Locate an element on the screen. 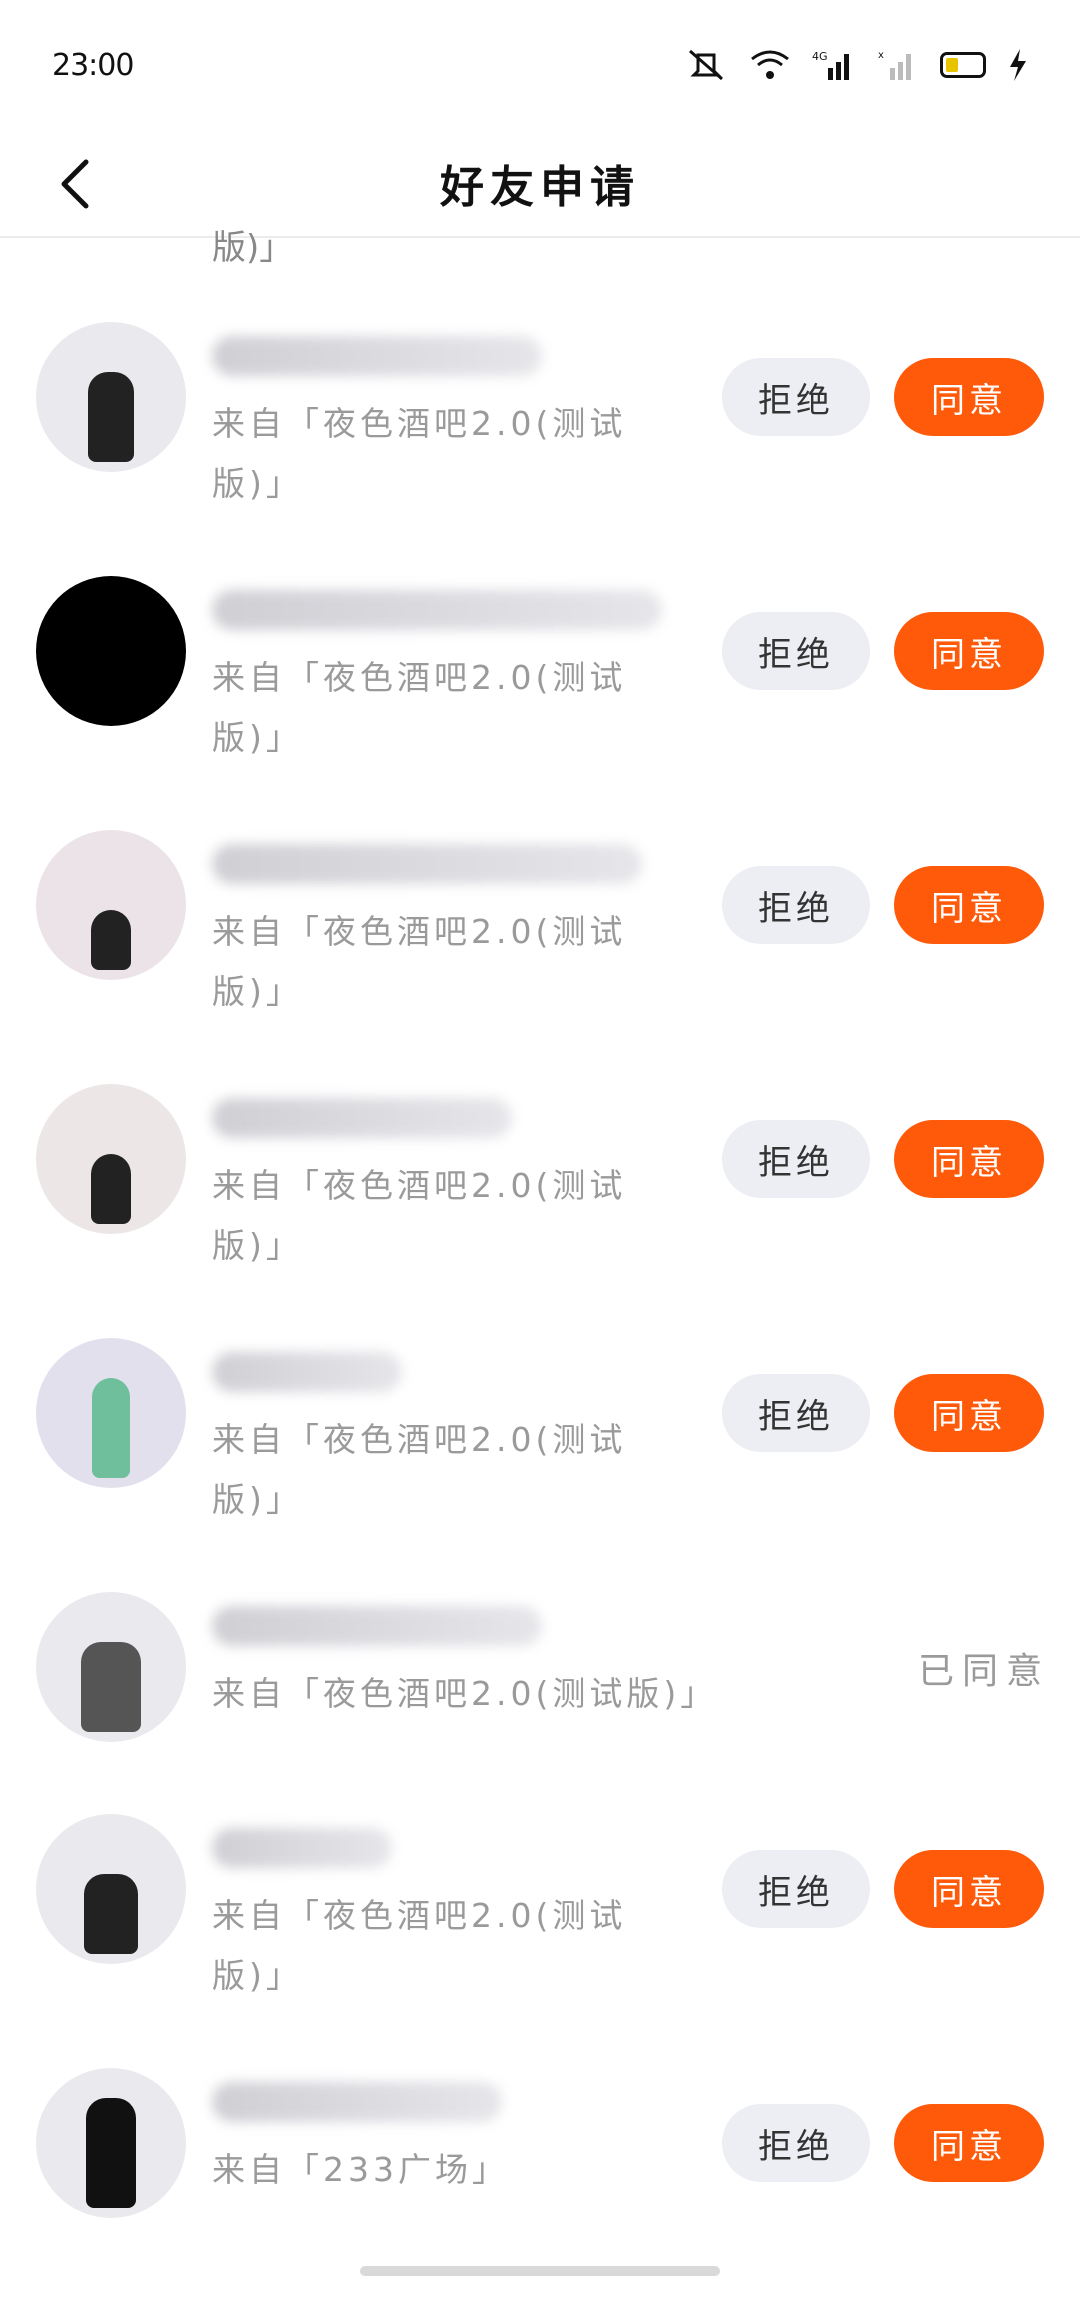  signal-4g-icon: 4G is located at coordinates (834, 65).